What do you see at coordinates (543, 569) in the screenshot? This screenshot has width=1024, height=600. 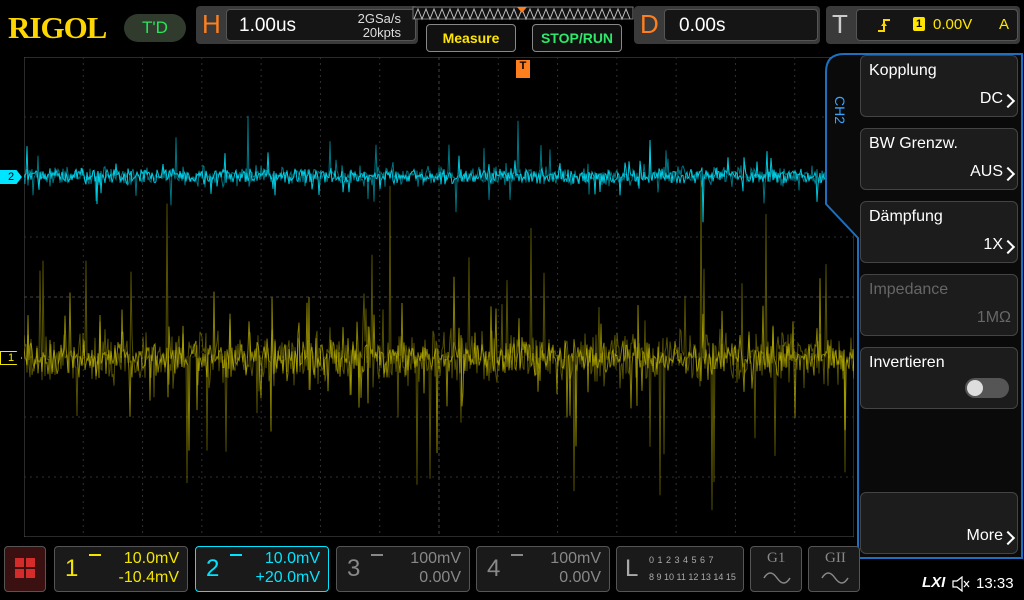 I see `channel-4-box: 4 100mV 0.00V` at bounding box center [543, 569].